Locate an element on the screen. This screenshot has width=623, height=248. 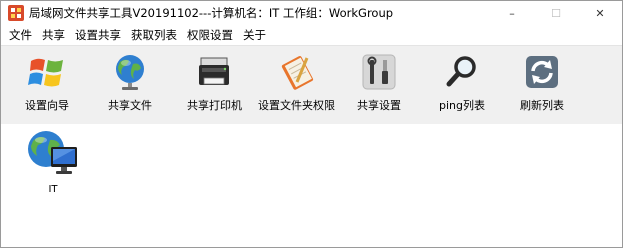
computer-name: IT is located at coordinates (53, 189).